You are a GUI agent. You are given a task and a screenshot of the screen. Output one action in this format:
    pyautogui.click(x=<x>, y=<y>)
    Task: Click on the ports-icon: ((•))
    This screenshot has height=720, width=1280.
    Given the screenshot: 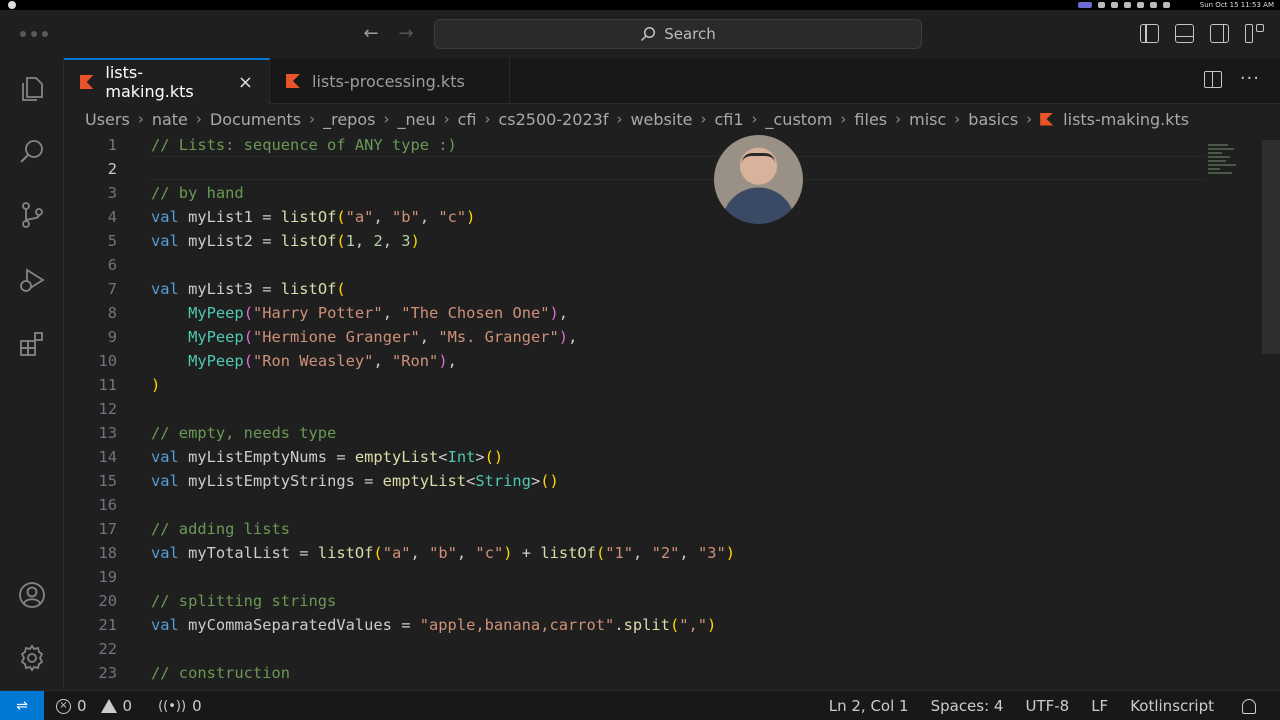 What is the action you would take?
    pyautogui.click(x=172, y=706)
    